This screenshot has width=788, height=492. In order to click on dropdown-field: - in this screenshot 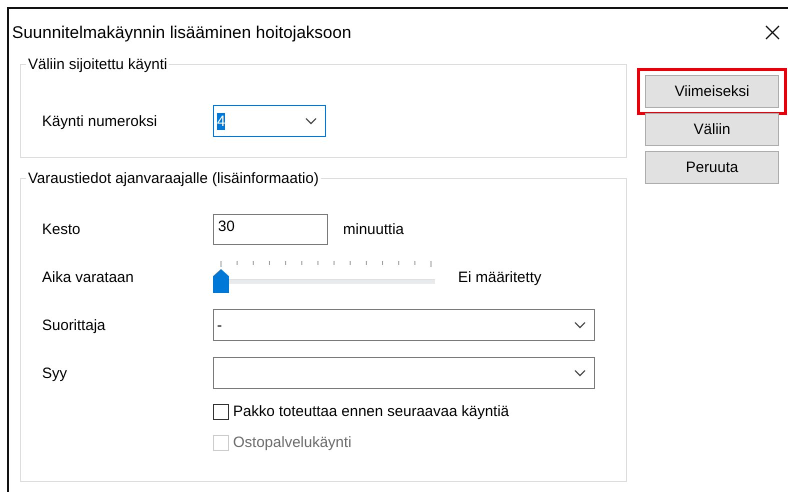, I will do `click(404, 325)`.